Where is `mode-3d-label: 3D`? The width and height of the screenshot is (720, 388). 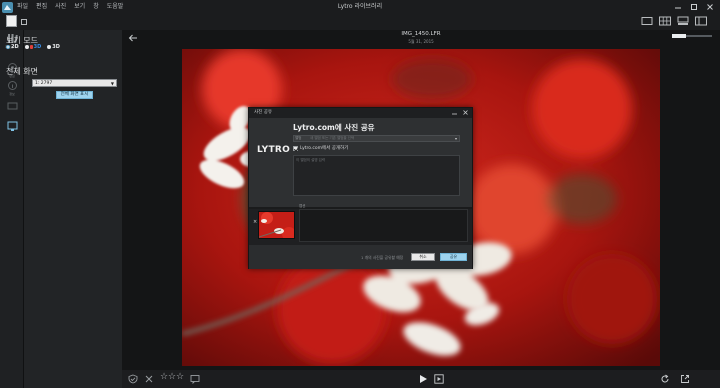 mode-3d-label: 3D is located at coordinates (56, 47).